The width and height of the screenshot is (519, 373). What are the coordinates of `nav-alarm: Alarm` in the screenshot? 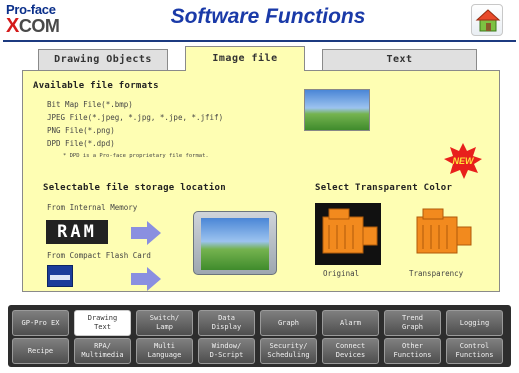 It's located at (350, 323).